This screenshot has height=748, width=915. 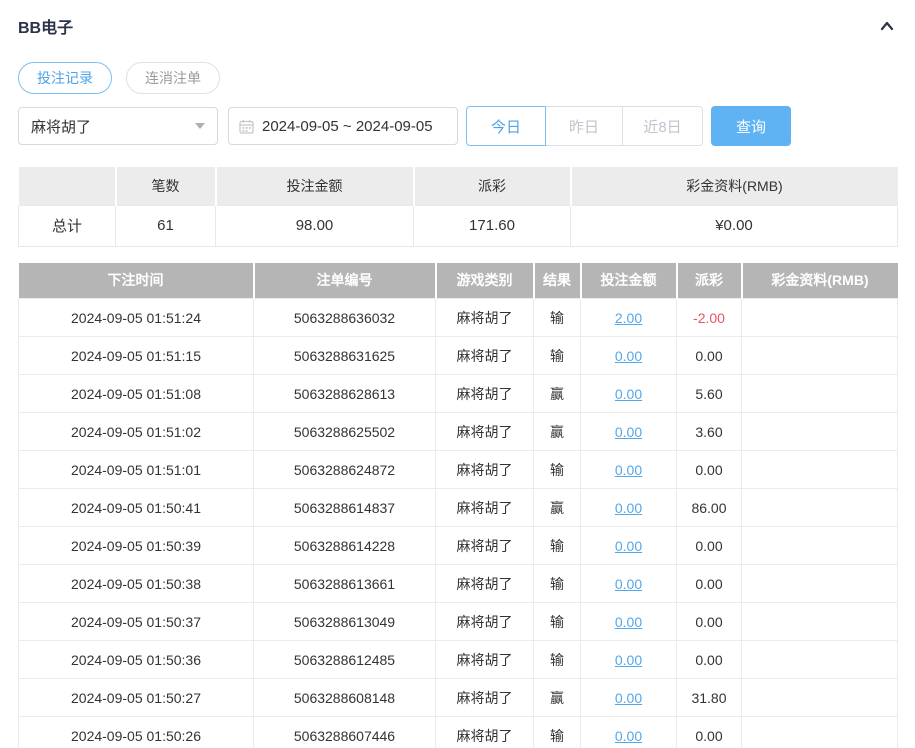 I want to click on summary-header-count: 笔数, so click(x=165, y=186).